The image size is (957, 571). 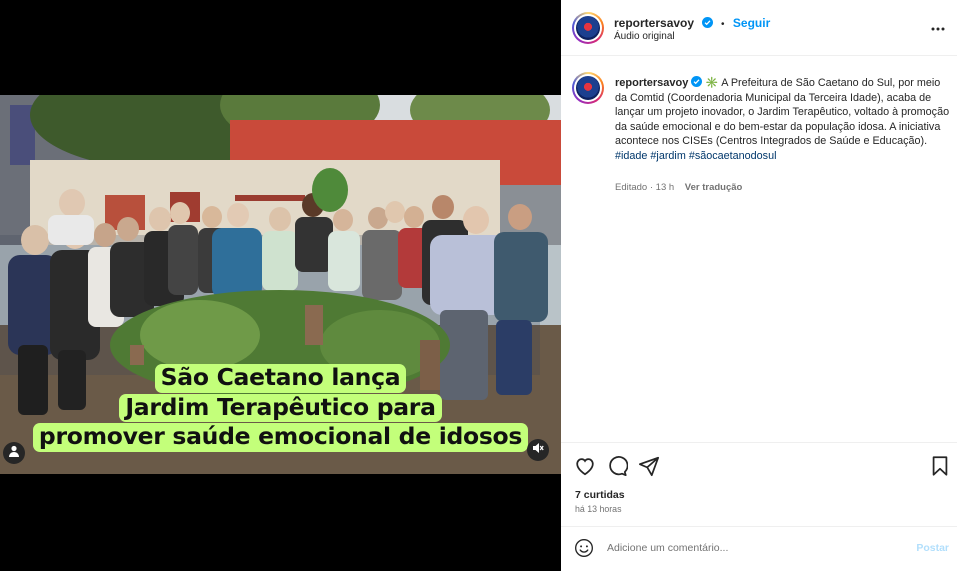 I want to click on caption-username: reportersavoy, so click(x=651, y=83).